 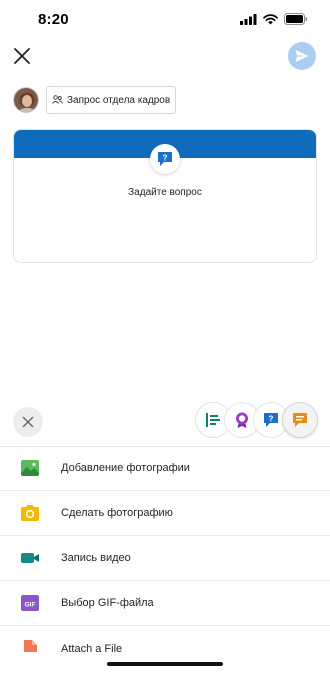 I want to click on dismiss-button, so click(x=28, y=422).